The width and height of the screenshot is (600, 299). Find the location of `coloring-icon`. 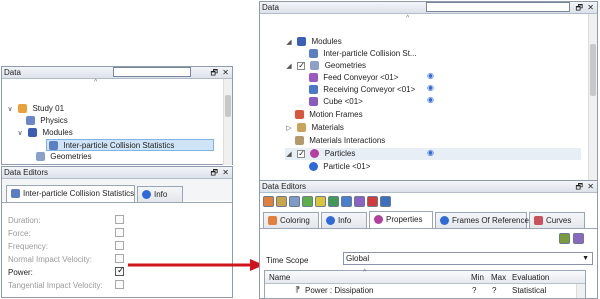

coloring-icon is located at coordinates (272, 221).